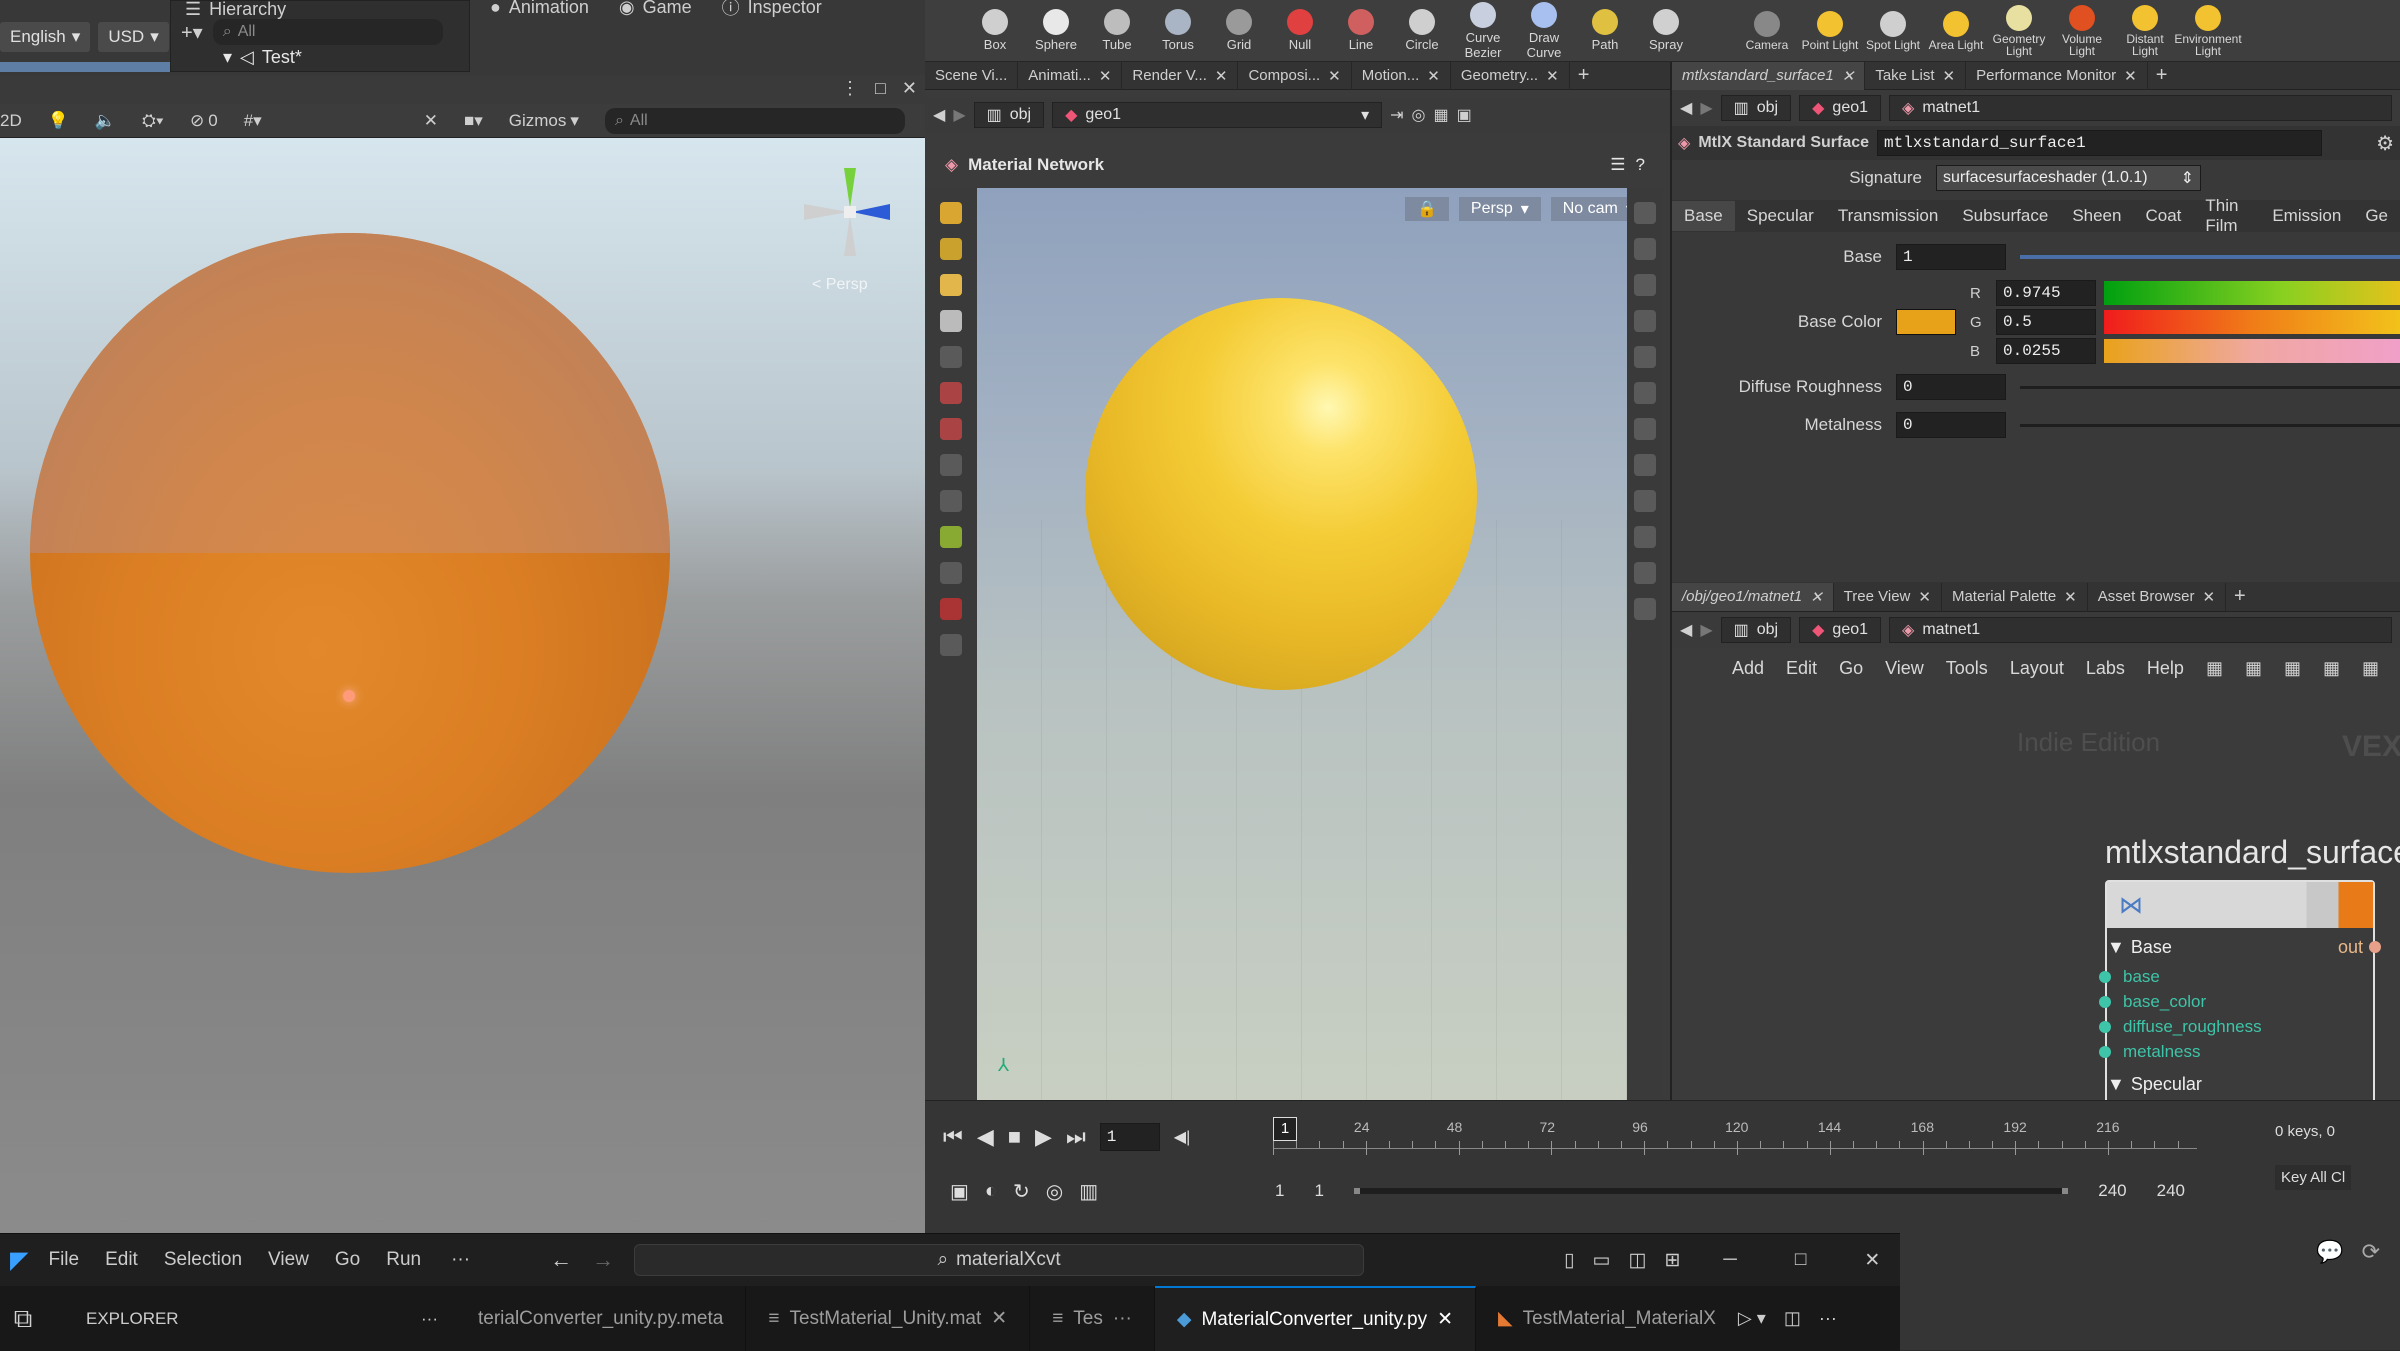  What do you see at coordinates (1753, 596) in the screenshot?
I see `tab-network-path: /obj/geo1/matnet1 ✕` at bounding box center [1753, 596].